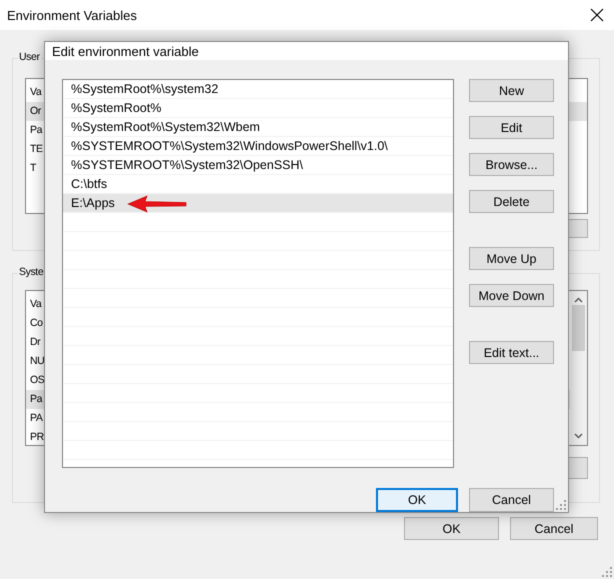 This screenshot has height=579, width=614. What do you see at coordinates (578, 300) in the screenshot?
I see `scroll-up-icon` at bounding box center [578, 300].